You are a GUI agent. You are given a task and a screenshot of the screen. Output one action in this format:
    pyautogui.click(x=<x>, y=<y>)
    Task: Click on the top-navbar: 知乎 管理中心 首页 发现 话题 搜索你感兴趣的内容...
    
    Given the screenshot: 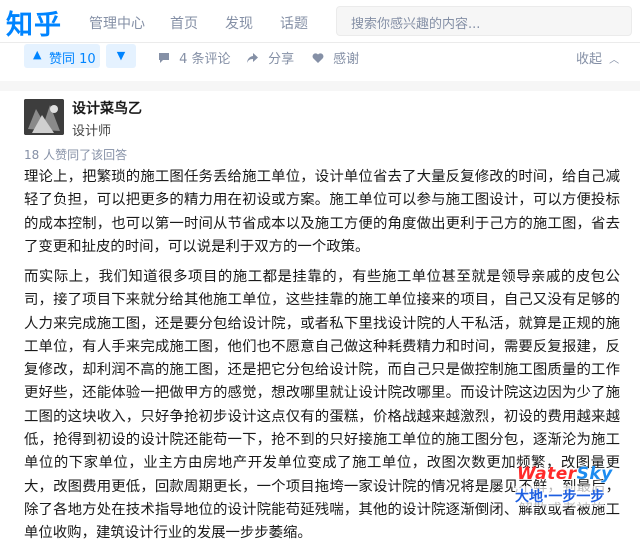 What is the action you would take?
    pyautogui.click(x=320, y=21)
    